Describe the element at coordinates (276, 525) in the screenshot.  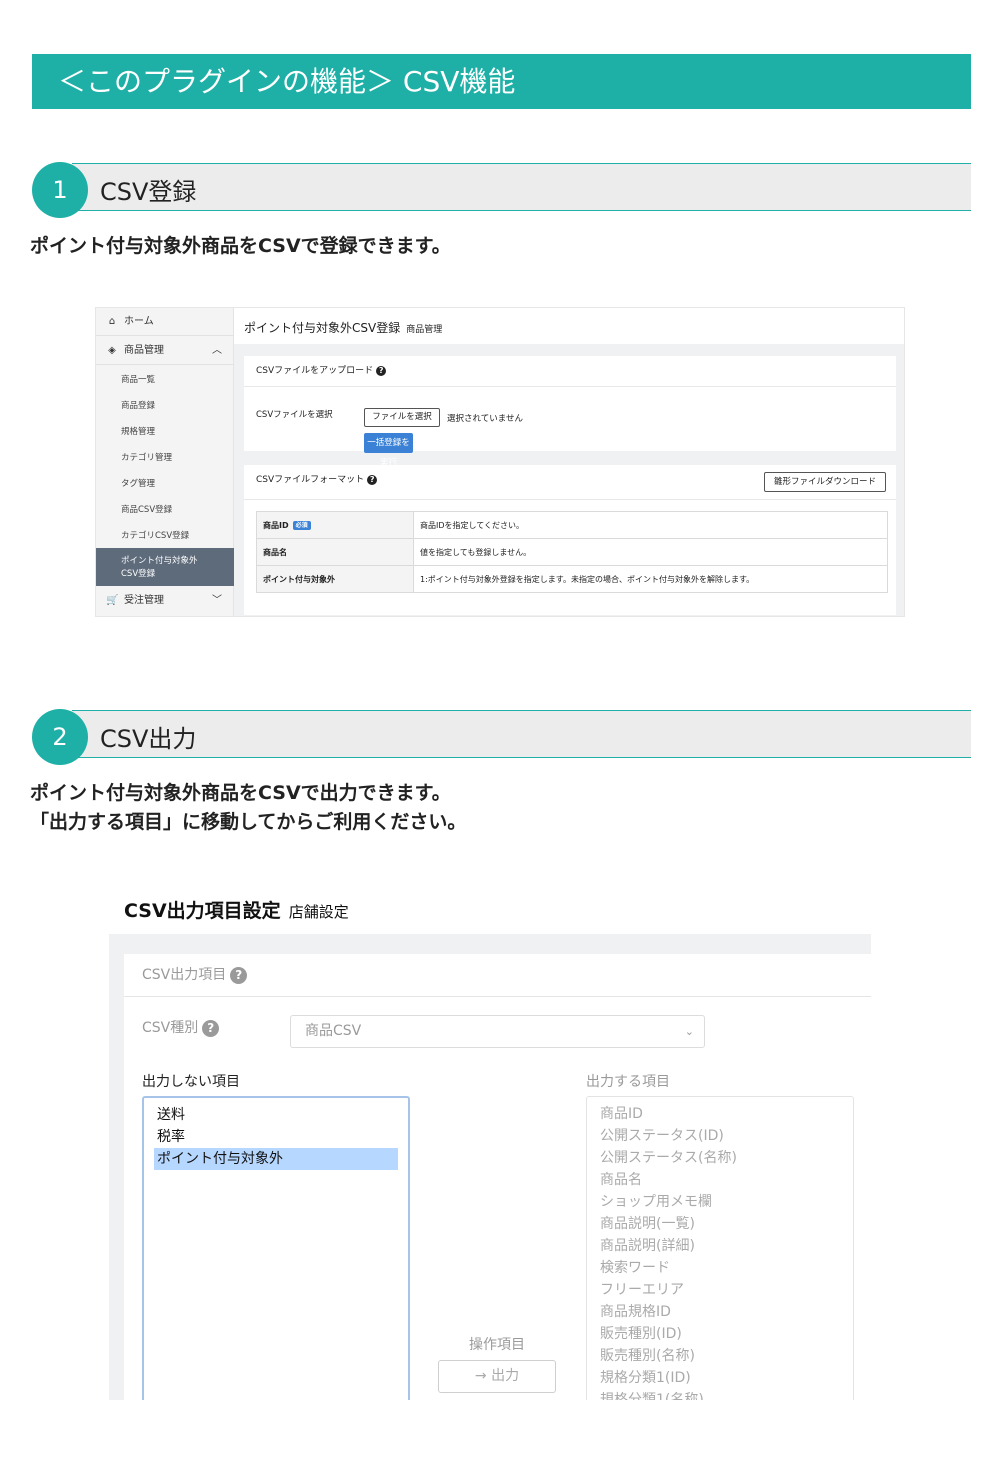
I see `table-key: 商品ID` at that location.